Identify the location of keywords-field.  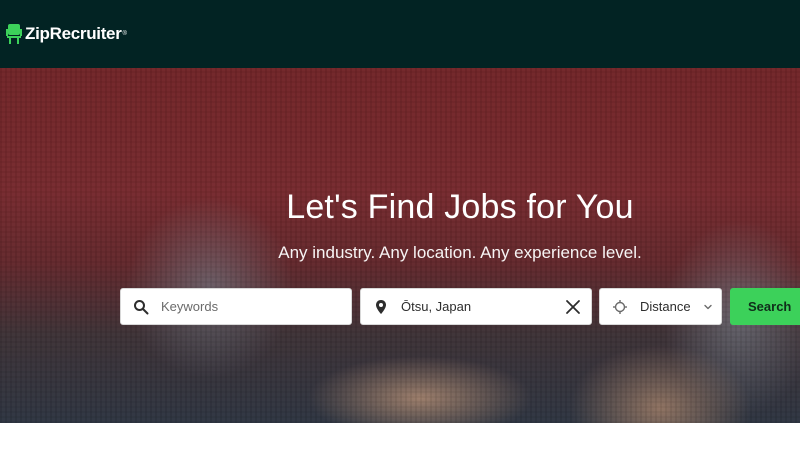
(236, 306).